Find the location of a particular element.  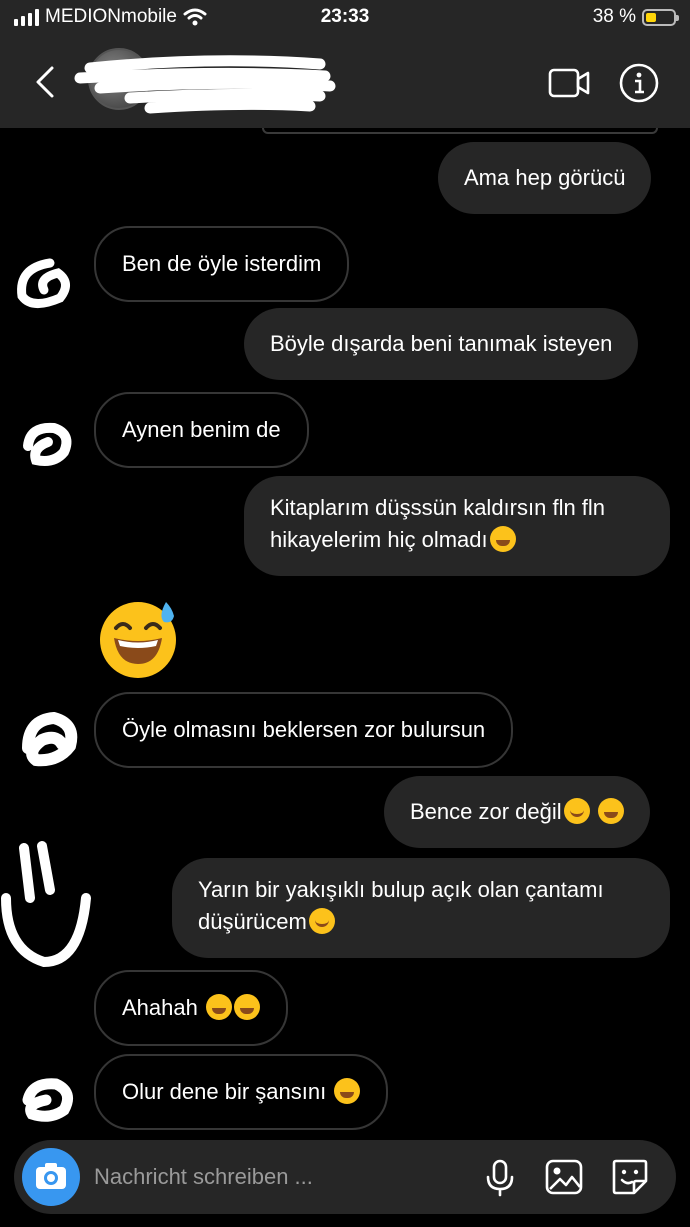

message-incoming: Ahahah is located at coordinates (191, 1008).